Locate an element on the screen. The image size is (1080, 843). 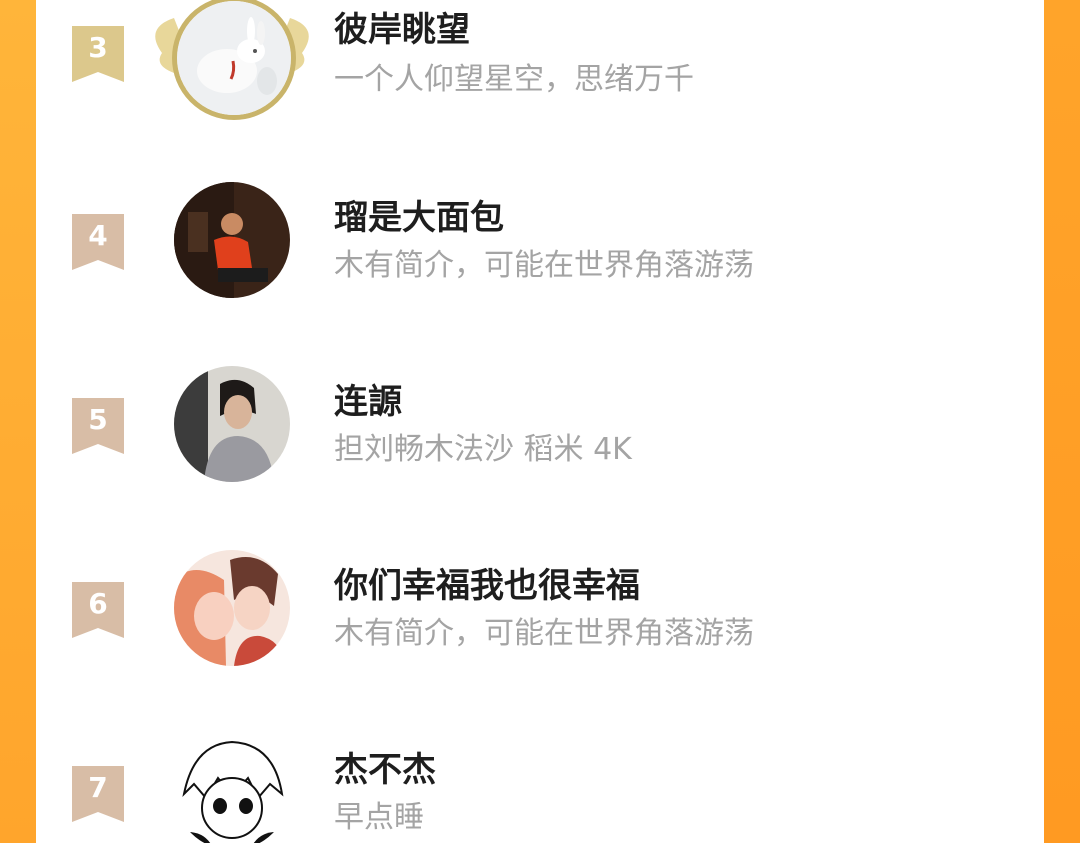
rank-badge: 7 is located at coordinates (98, 794).